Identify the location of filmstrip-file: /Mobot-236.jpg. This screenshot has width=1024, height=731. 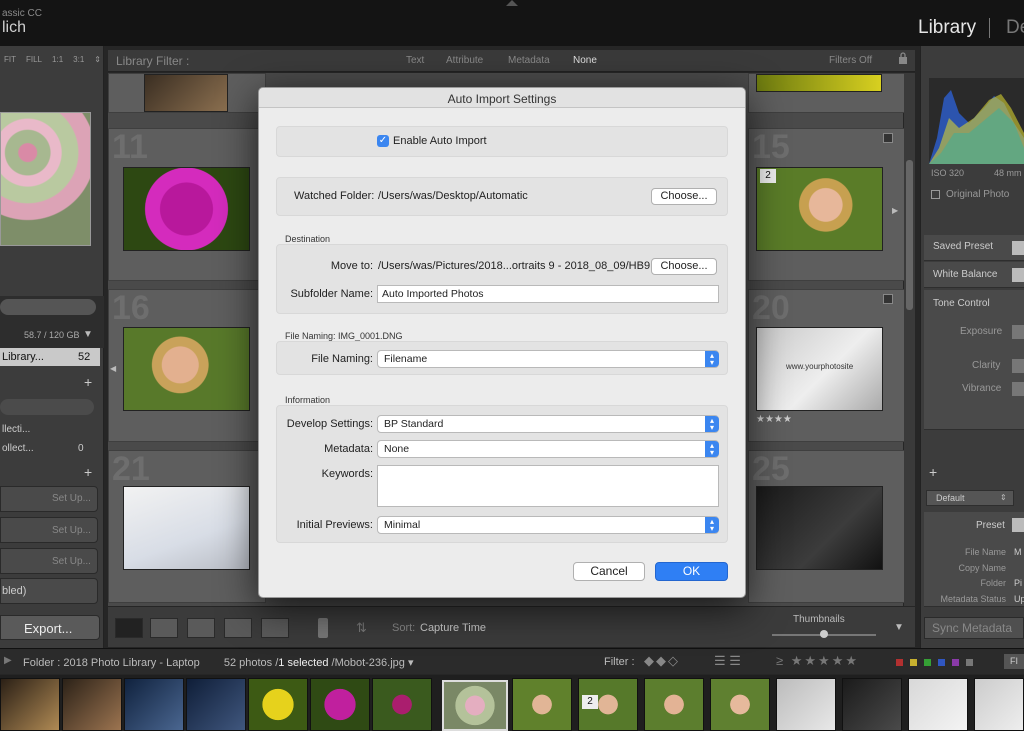
(368, 663).